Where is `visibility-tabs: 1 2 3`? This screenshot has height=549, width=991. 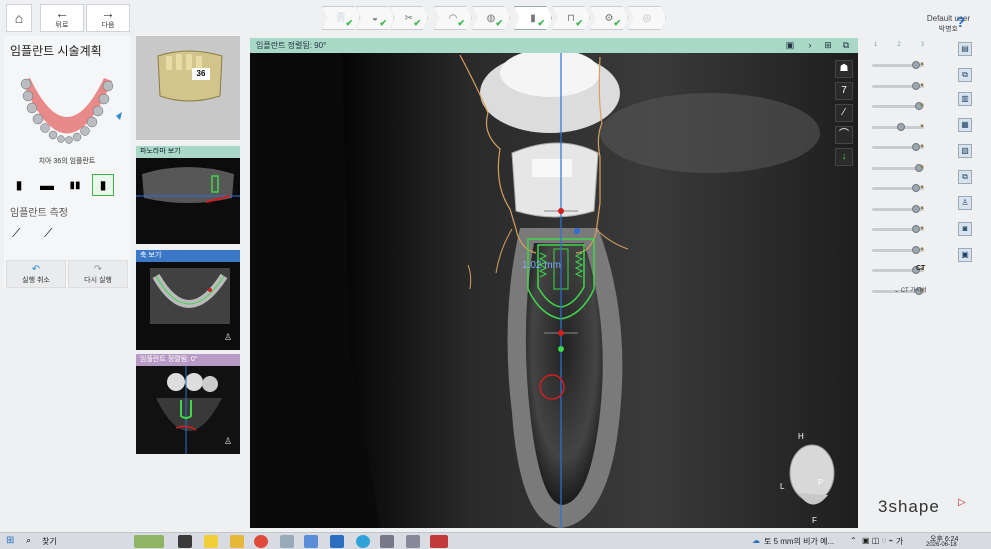 visibility-tabs: 1 2 3 is located at coordinates (899, 45).